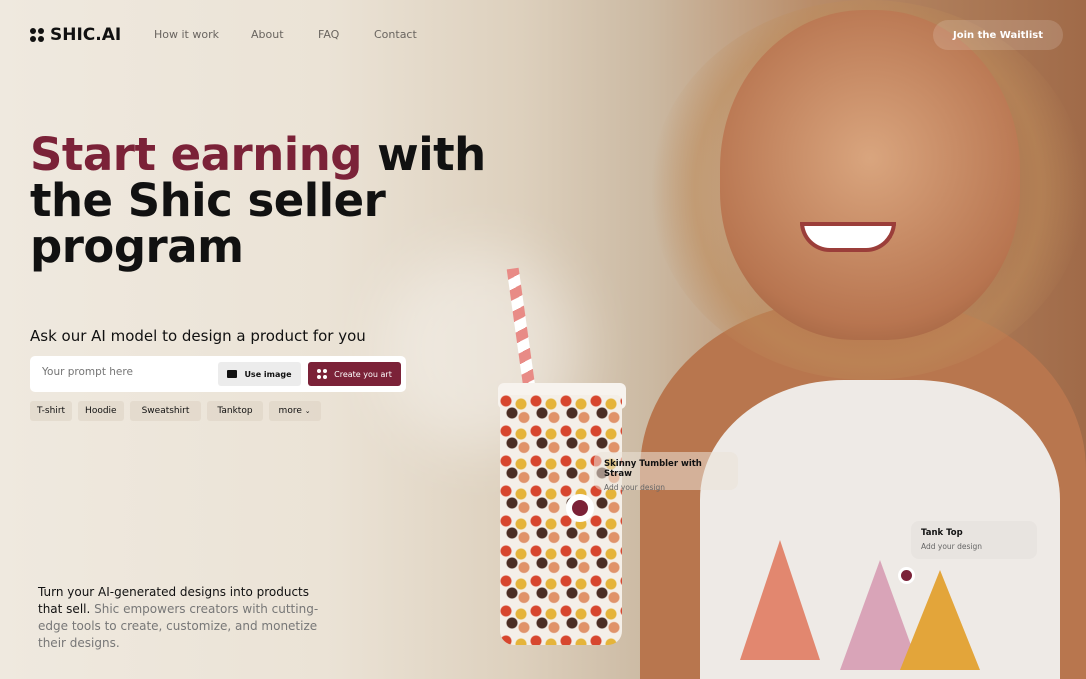  Describe the element at coordinates (580, 508) in the screenshot. I see `hotspot-pin-tumbler` at that location.